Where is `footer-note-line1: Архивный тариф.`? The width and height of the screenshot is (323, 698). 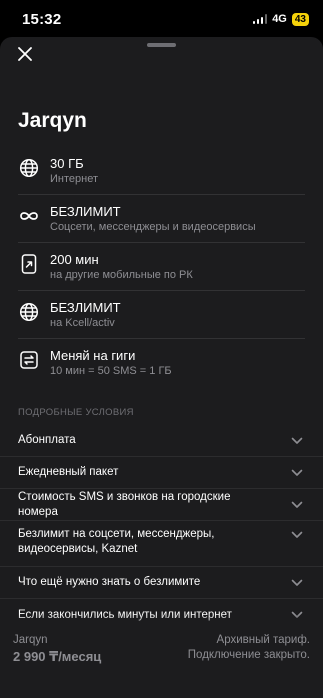 footer-note-line1: Архивный тариф. is located at coordinates (263, 640).